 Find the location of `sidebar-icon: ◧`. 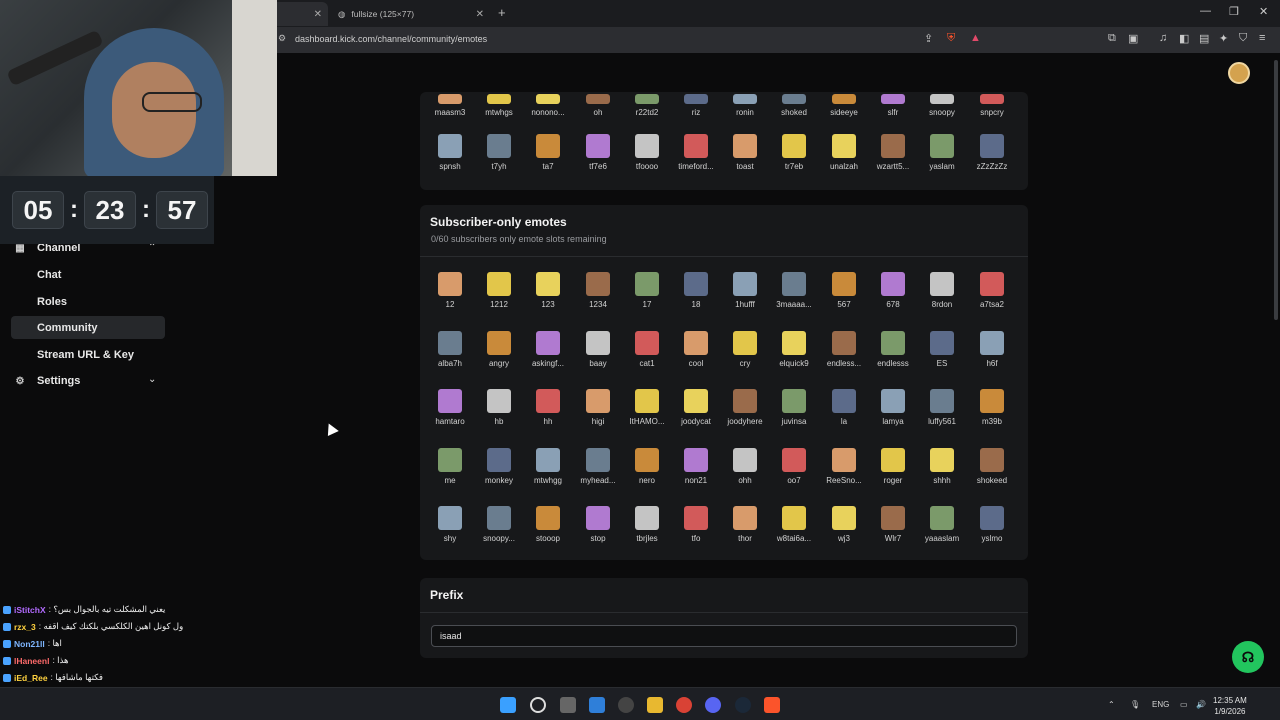

sidebar-icon: ◧ is located at coordinates (1184, 38).